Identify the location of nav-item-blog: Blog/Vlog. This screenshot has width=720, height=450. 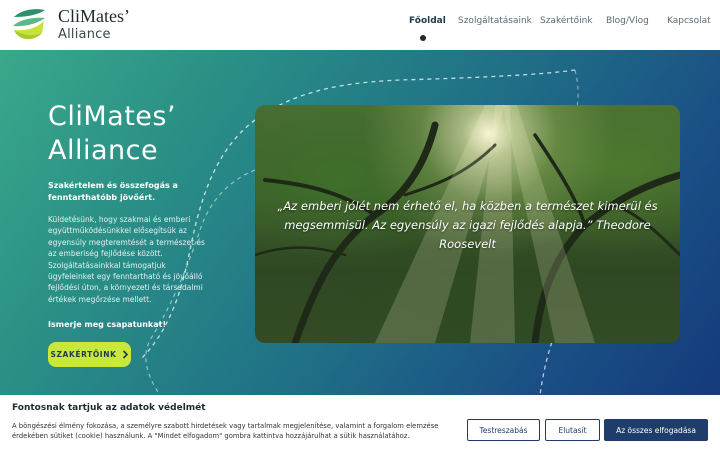
(627, 21).